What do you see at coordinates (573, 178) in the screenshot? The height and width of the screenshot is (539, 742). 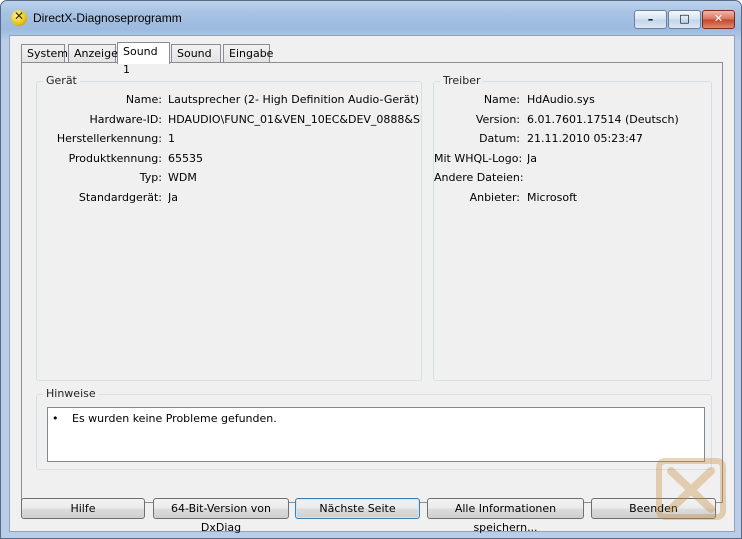 I see `driver-row-other-files: Andere Dateien:` at bounding box center [573, 178].